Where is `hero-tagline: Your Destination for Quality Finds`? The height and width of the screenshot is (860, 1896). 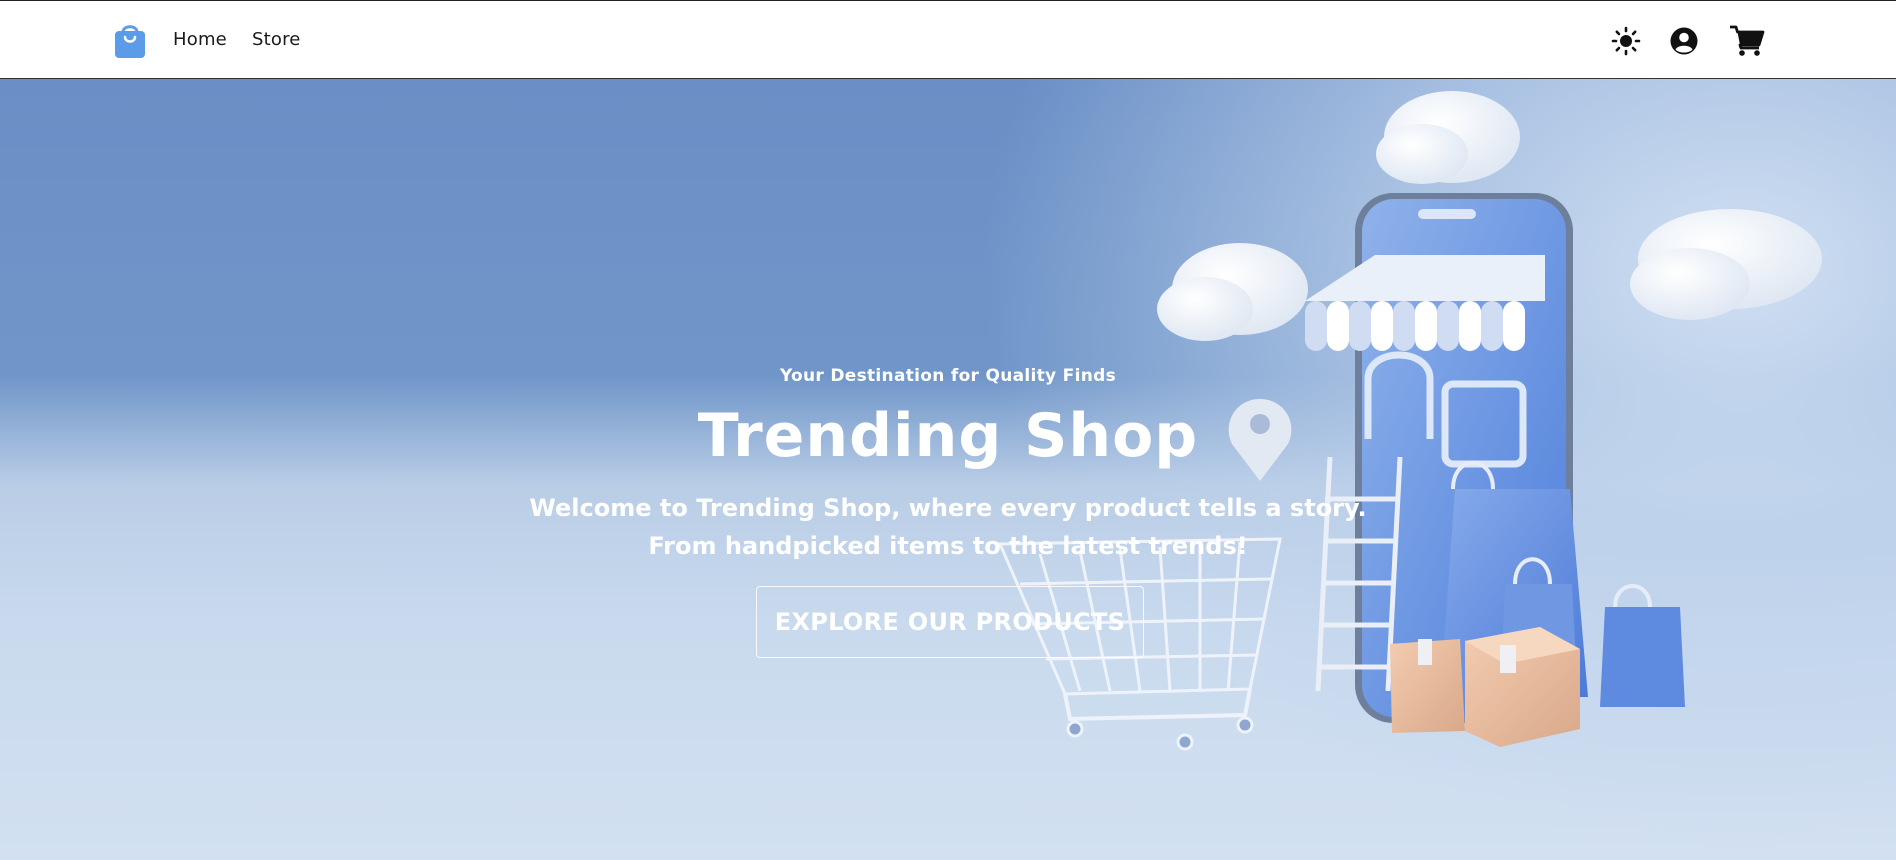 hero-tagline: Your Destination for Quality Finds is located at coordinates (948, 376).